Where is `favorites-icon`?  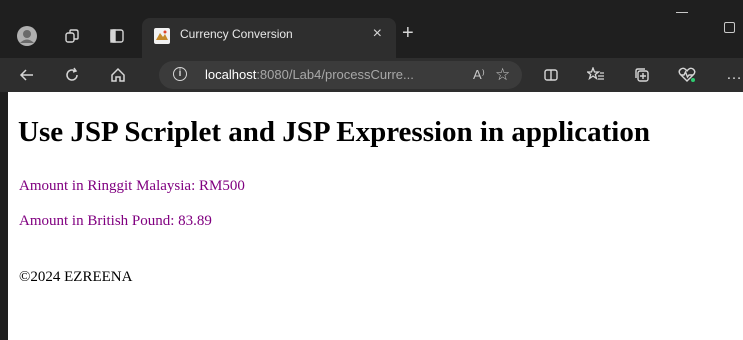 favorites-icon is located at coordinates (596, 75).